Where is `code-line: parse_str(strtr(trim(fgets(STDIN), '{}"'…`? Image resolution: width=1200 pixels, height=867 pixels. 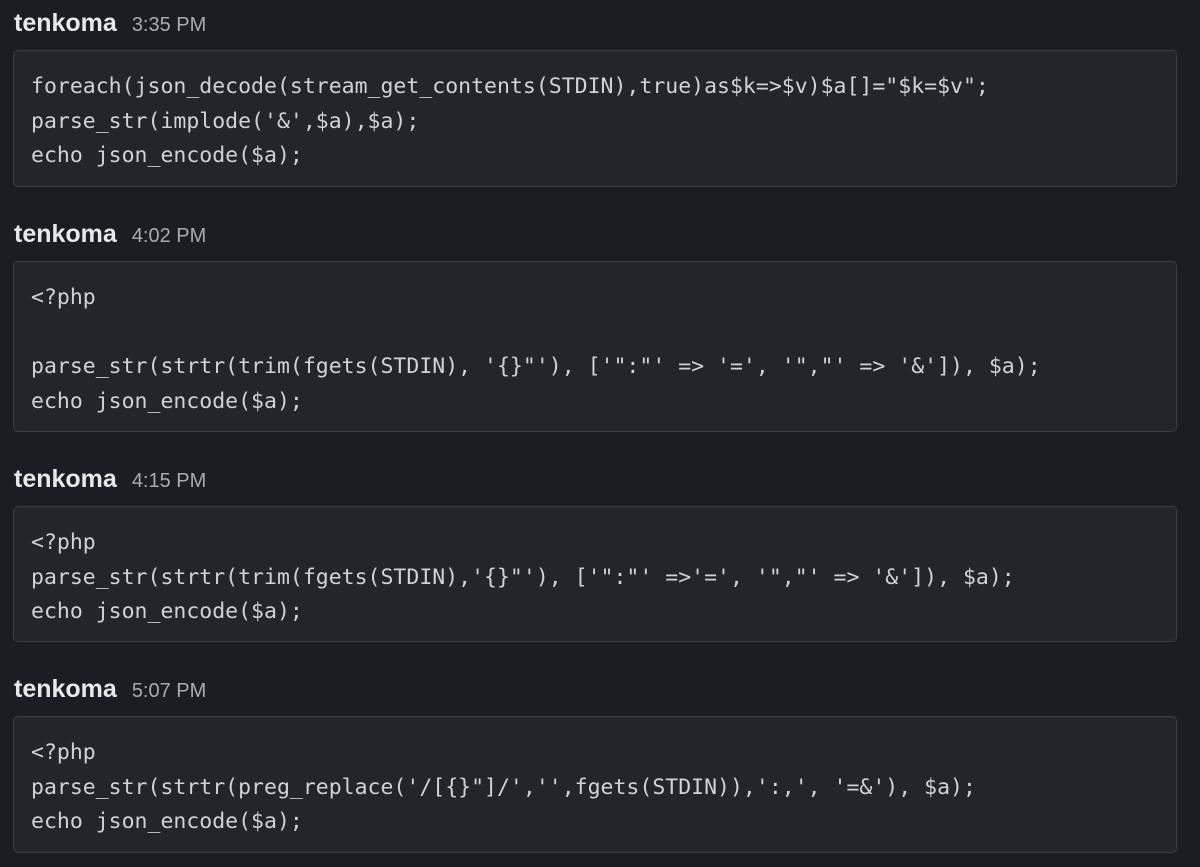
code-line: parse_str(strtr(trim(fgets(STDIN), '{}"'… is located at coordinates (536, 366).